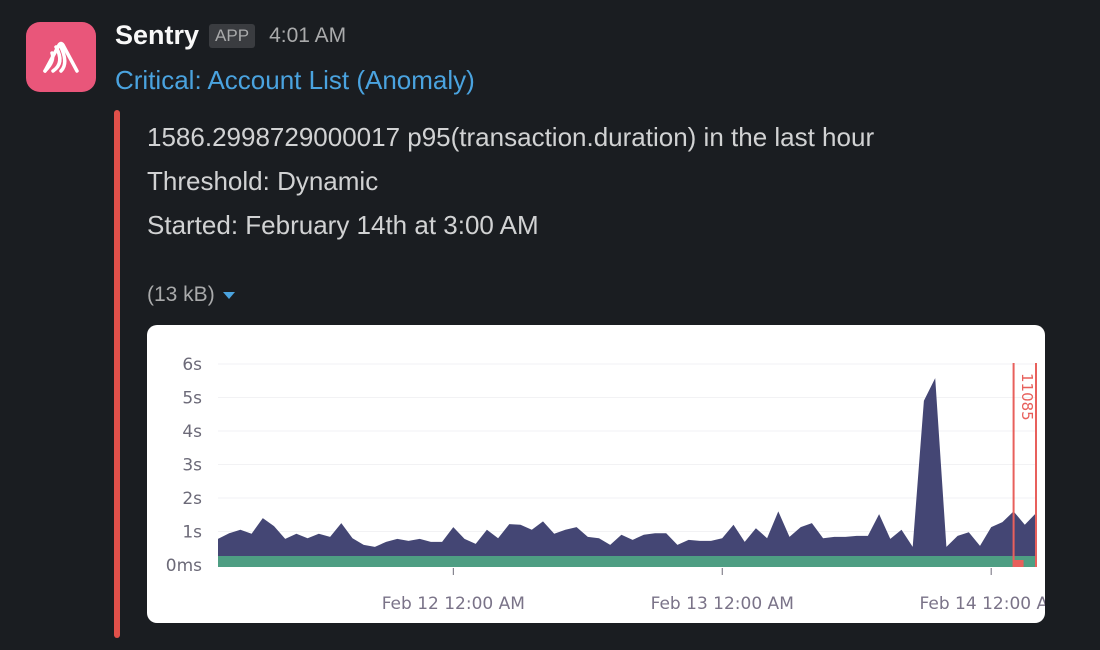 The width and height of the screenshot is (1100, 650). I want to click on alert-started-line: Started: February 14th at 3:00 AM, so click(343, 225).